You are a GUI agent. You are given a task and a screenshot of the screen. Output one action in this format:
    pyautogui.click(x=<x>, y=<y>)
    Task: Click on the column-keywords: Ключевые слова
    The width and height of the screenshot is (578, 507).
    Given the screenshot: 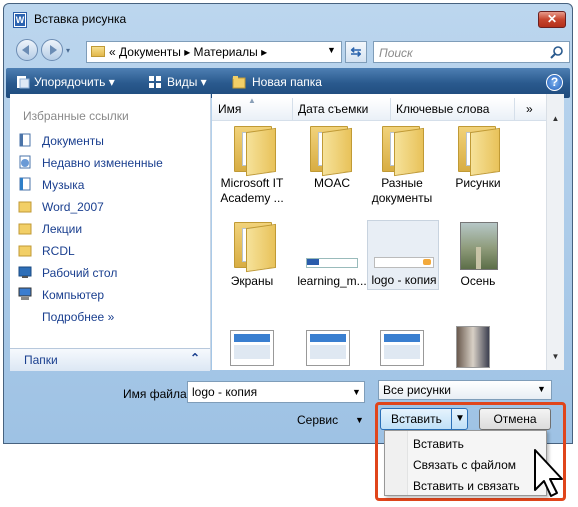 What is the action you would take?
    pyautogui.click(x=442, y=109)
    